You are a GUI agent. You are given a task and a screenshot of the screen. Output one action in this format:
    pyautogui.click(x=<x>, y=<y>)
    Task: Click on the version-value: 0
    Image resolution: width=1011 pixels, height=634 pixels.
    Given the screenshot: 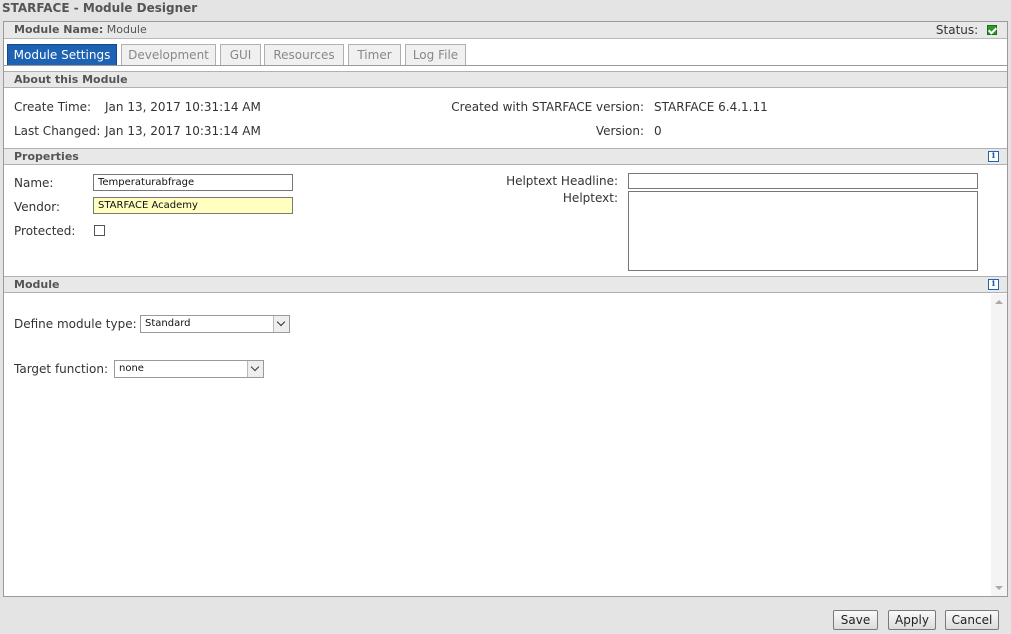 What is the action you would take?
    pyautogui.click(x=658, y=131)
    